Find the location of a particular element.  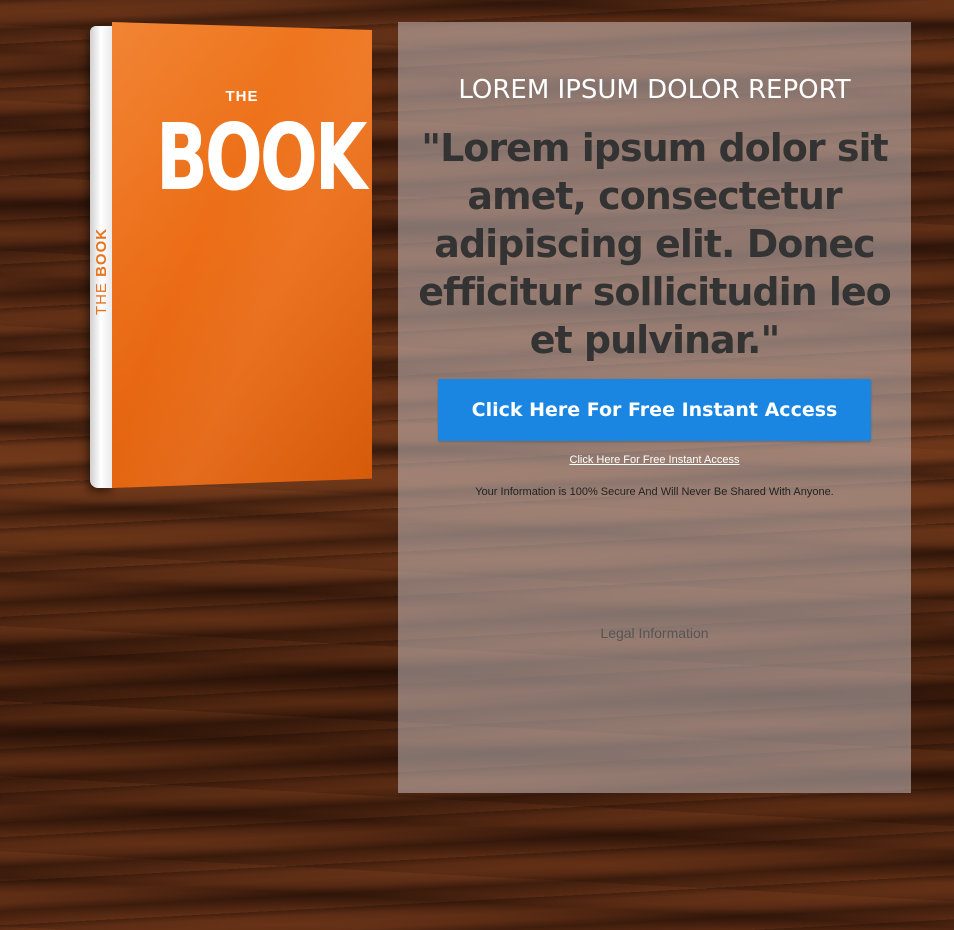

book-image: THE BOOK THE BOOK is located at coordinates (231, 255).